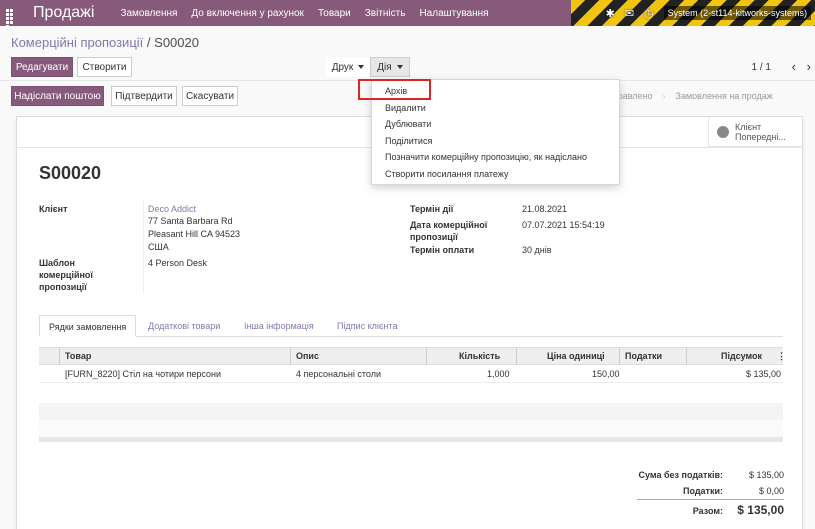  I want to click on action-dropdown: Дія, so click(390, 67).